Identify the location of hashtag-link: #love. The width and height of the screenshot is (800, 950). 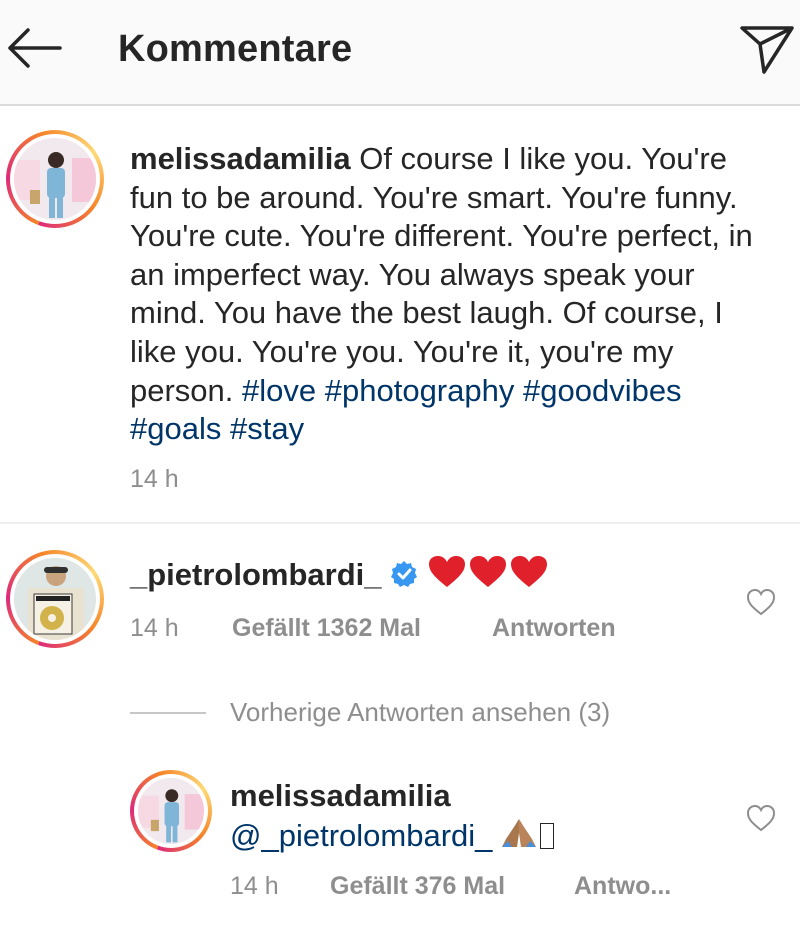
(279, 390).